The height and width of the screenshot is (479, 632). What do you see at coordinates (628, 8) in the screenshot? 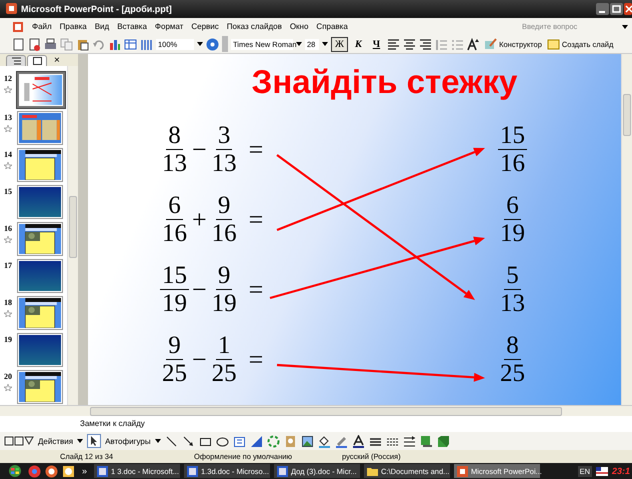
I see `close-icon` at bounding box center [628, 8].